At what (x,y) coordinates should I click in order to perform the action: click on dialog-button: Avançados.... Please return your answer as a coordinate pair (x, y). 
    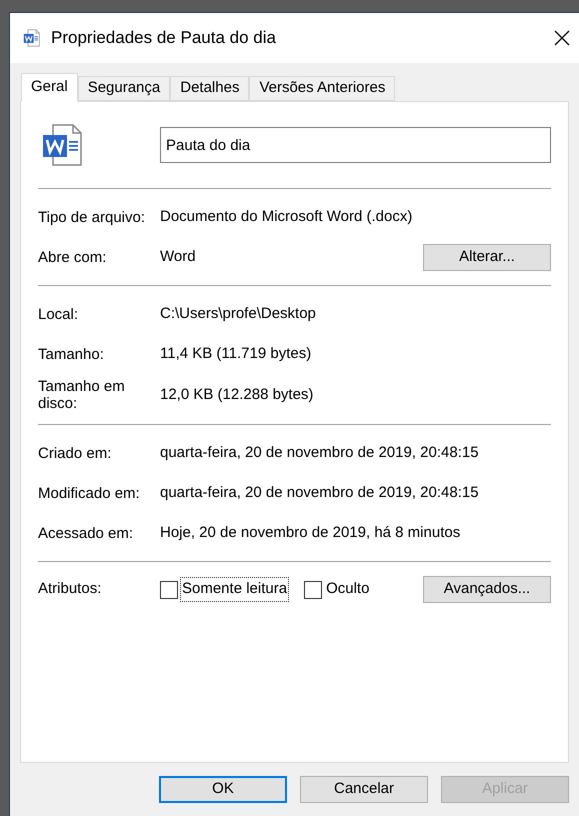
    Looking at the image, I should click on (487, 589).